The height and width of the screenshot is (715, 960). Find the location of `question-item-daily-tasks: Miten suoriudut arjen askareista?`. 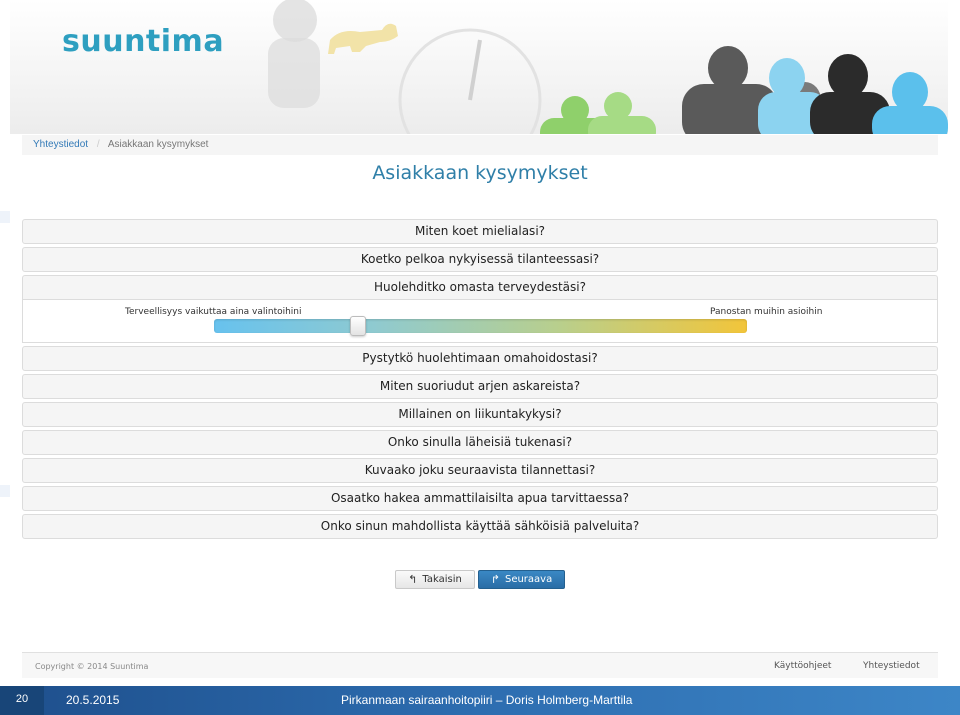

question-item-daily-tasks: Miten suoriudut arjen askareista? is located at coordinates (480, 386).